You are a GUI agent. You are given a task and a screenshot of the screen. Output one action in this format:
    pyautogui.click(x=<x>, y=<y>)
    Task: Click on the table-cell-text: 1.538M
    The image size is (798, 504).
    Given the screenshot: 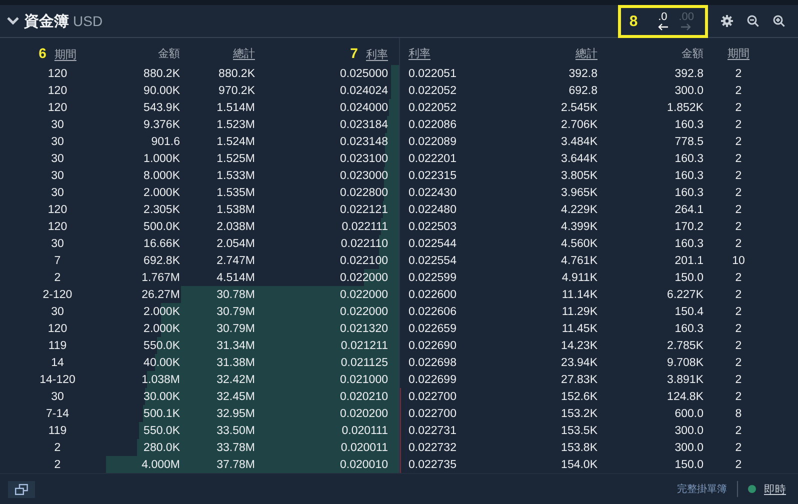 What is the action you would take?
    pyautogui.click(x=235, y=210)
    